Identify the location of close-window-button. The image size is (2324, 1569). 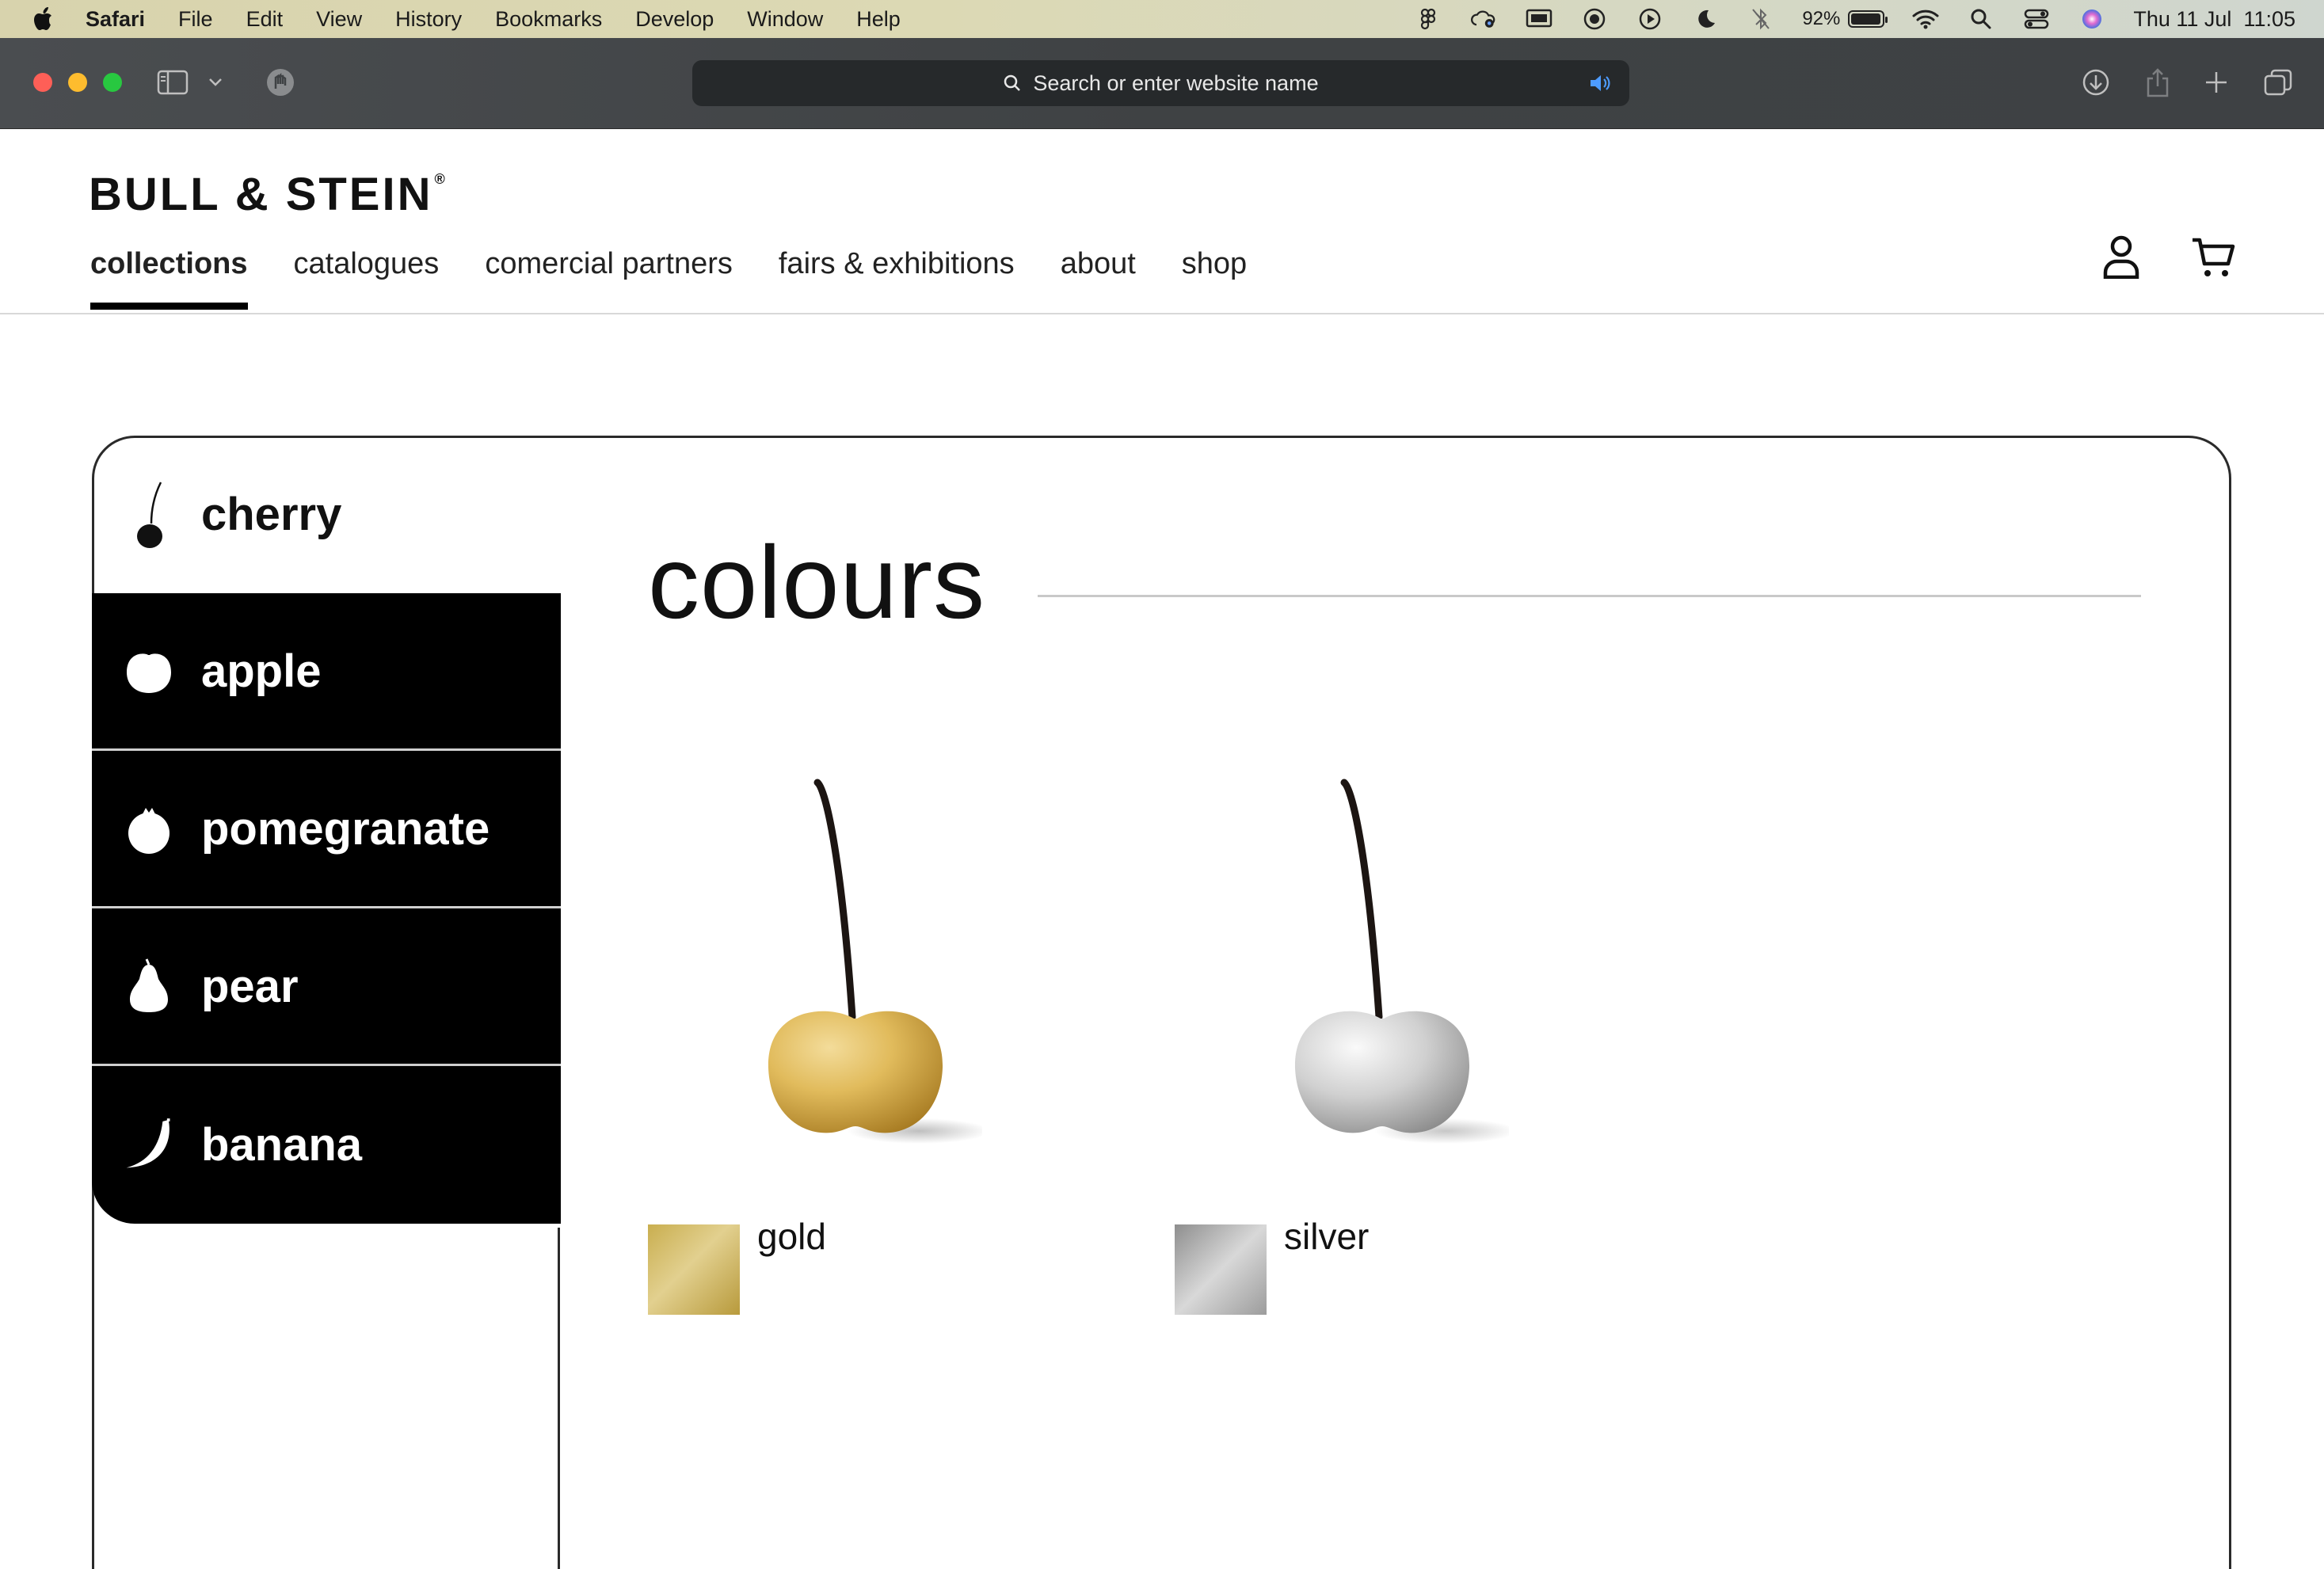
(43, 82).